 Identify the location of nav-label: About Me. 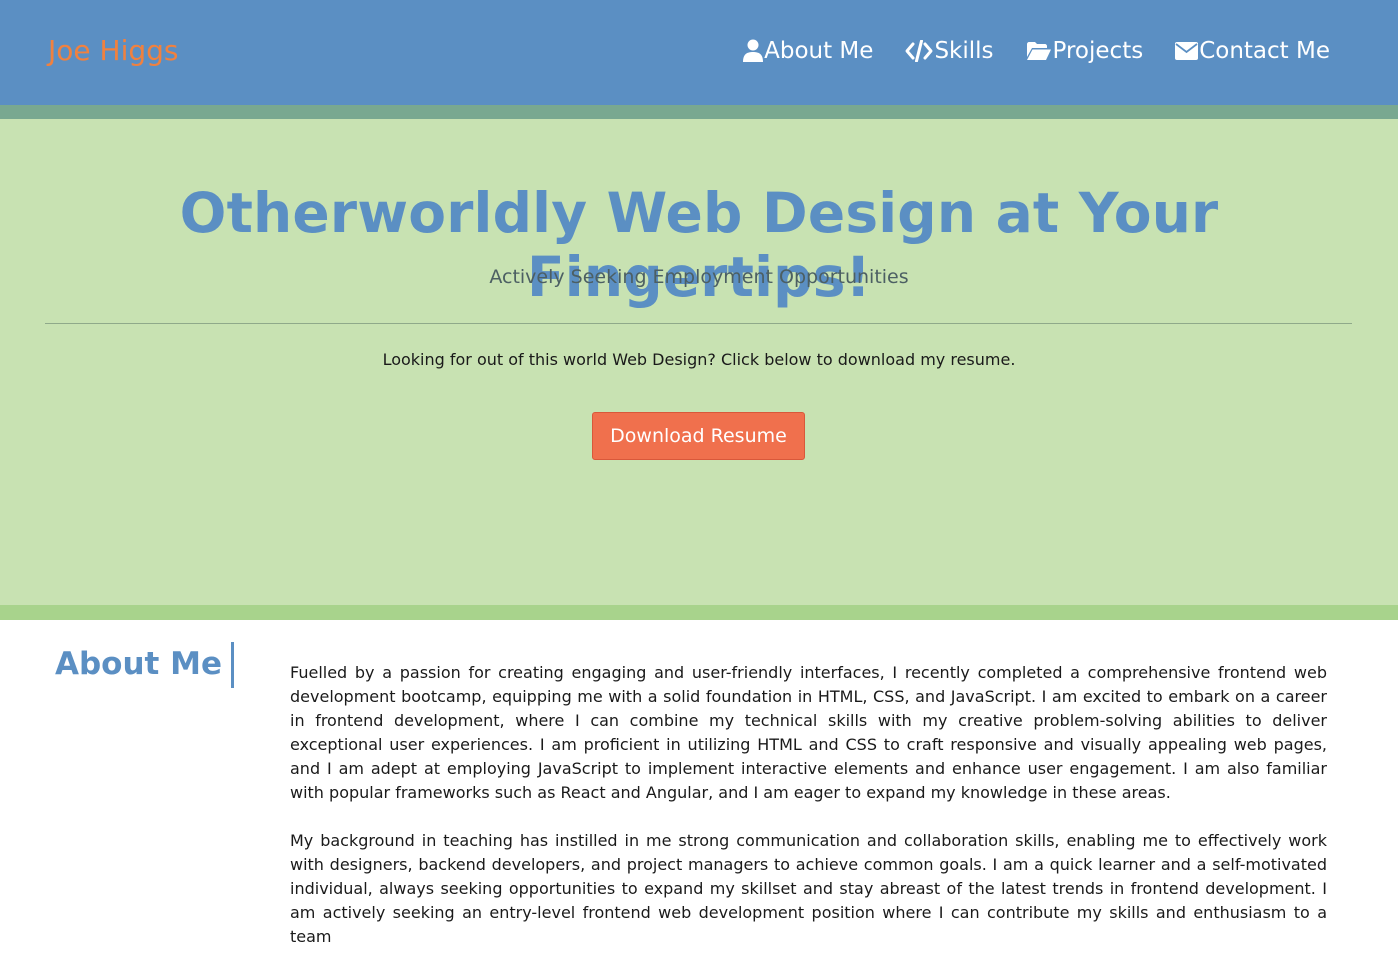
(819, 51).